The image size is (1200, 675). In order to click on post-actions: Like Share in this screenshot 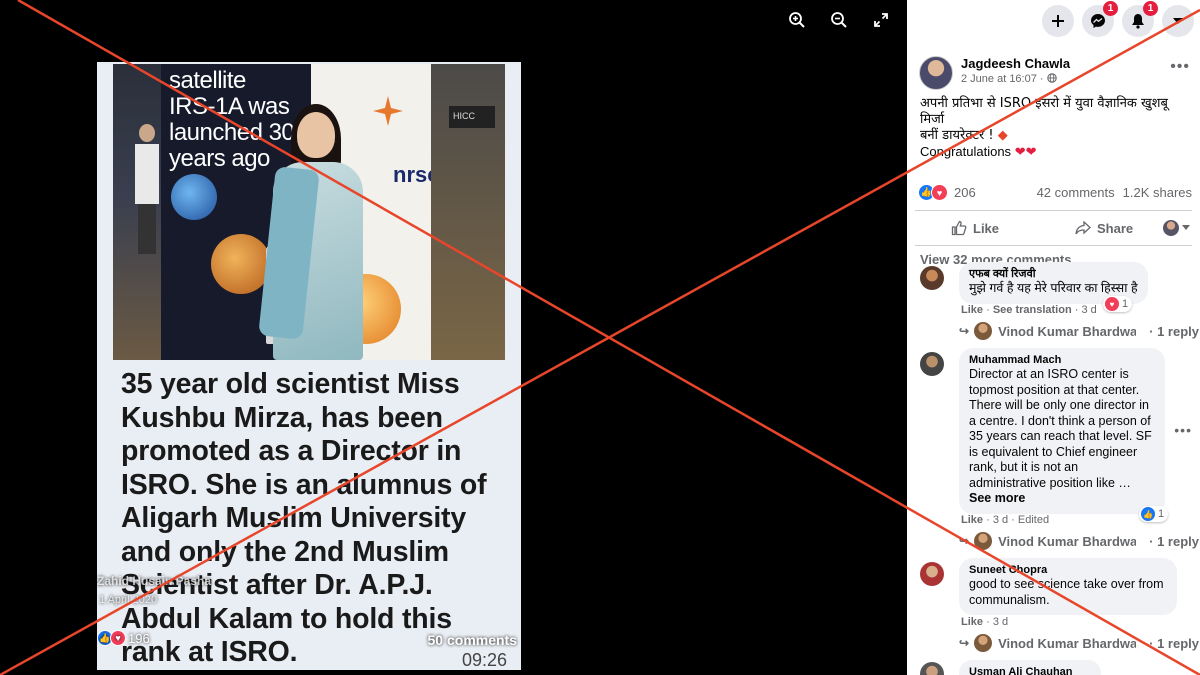, I will do `click(1053, 228)`.